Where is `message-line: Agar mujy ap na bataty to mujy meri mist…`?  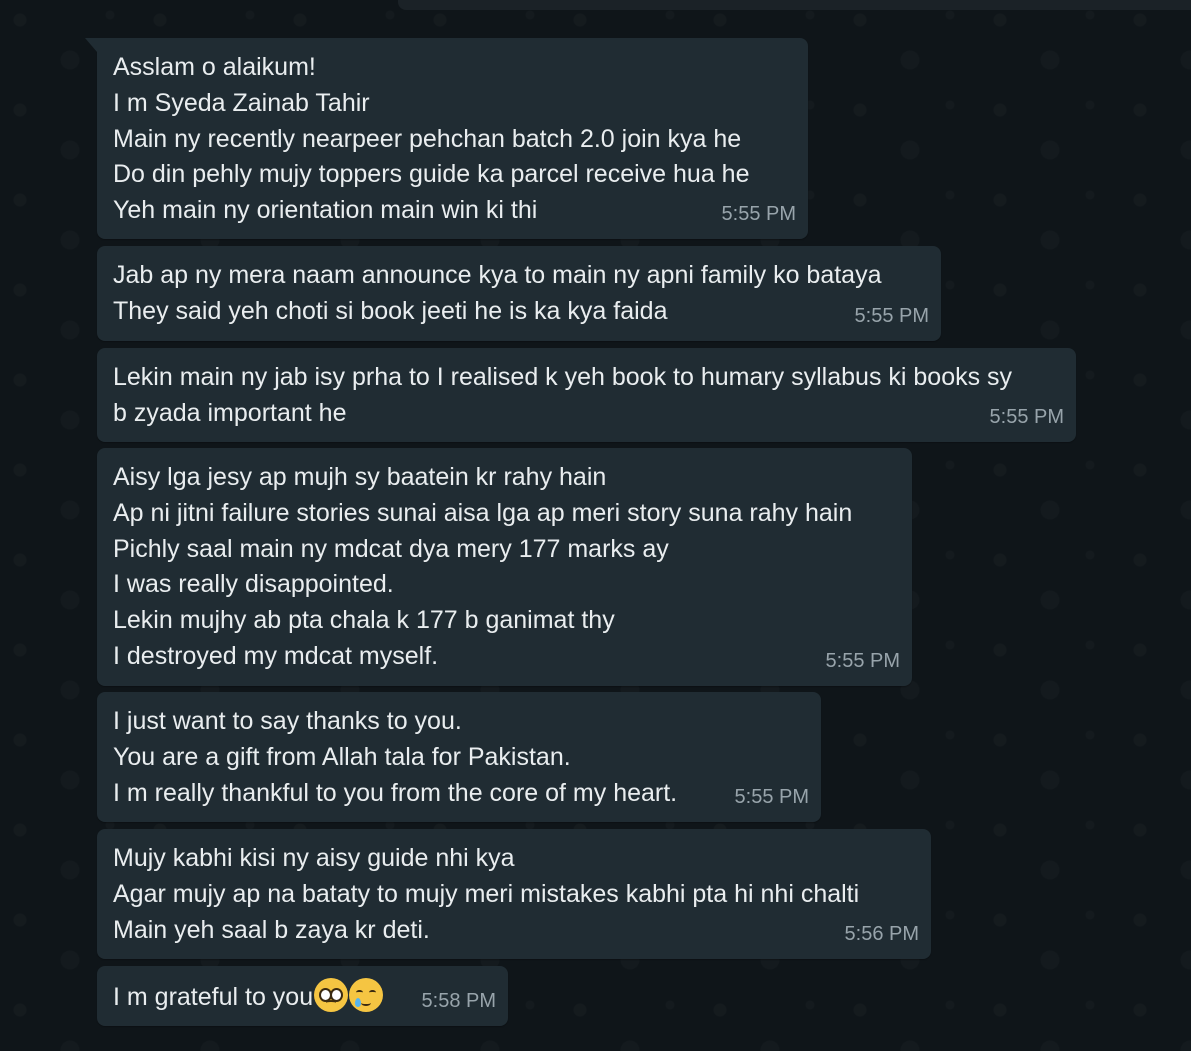
message-line: Agar mujy ap na bataty to mujy meri mist… is located at coordinates (486, 893).